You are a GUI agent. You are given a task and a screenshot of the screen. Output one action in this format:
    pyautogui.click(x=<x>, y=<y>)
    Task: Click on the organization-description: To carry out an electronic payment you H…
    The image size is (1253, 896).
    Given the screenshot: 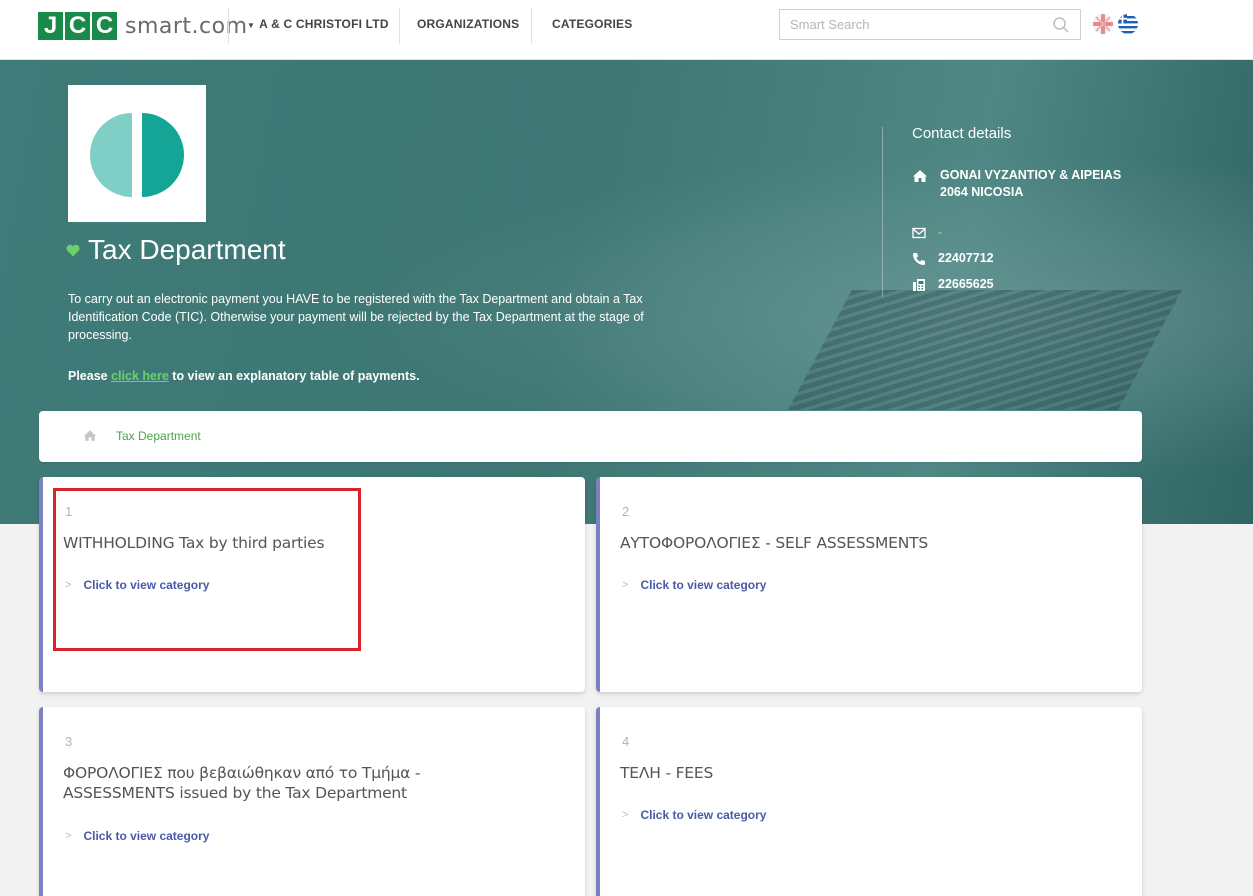 What is the action you would take?
    pyautogui.click(x=356, y=317)
    